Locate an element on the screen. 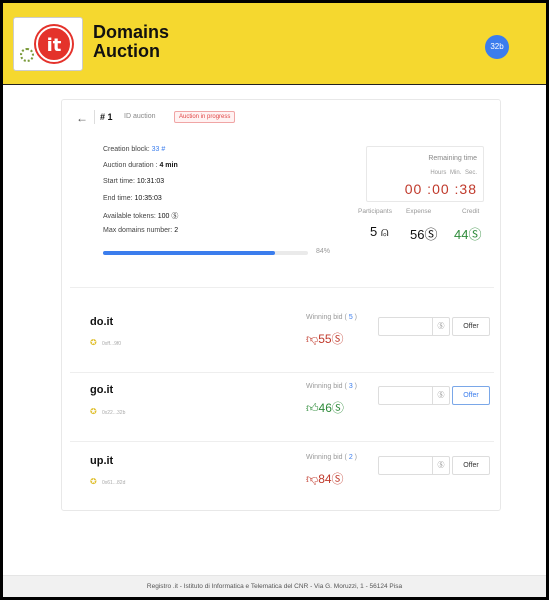  end-time-row: End time: 10:35:03 is located at coordinates (132, 198).